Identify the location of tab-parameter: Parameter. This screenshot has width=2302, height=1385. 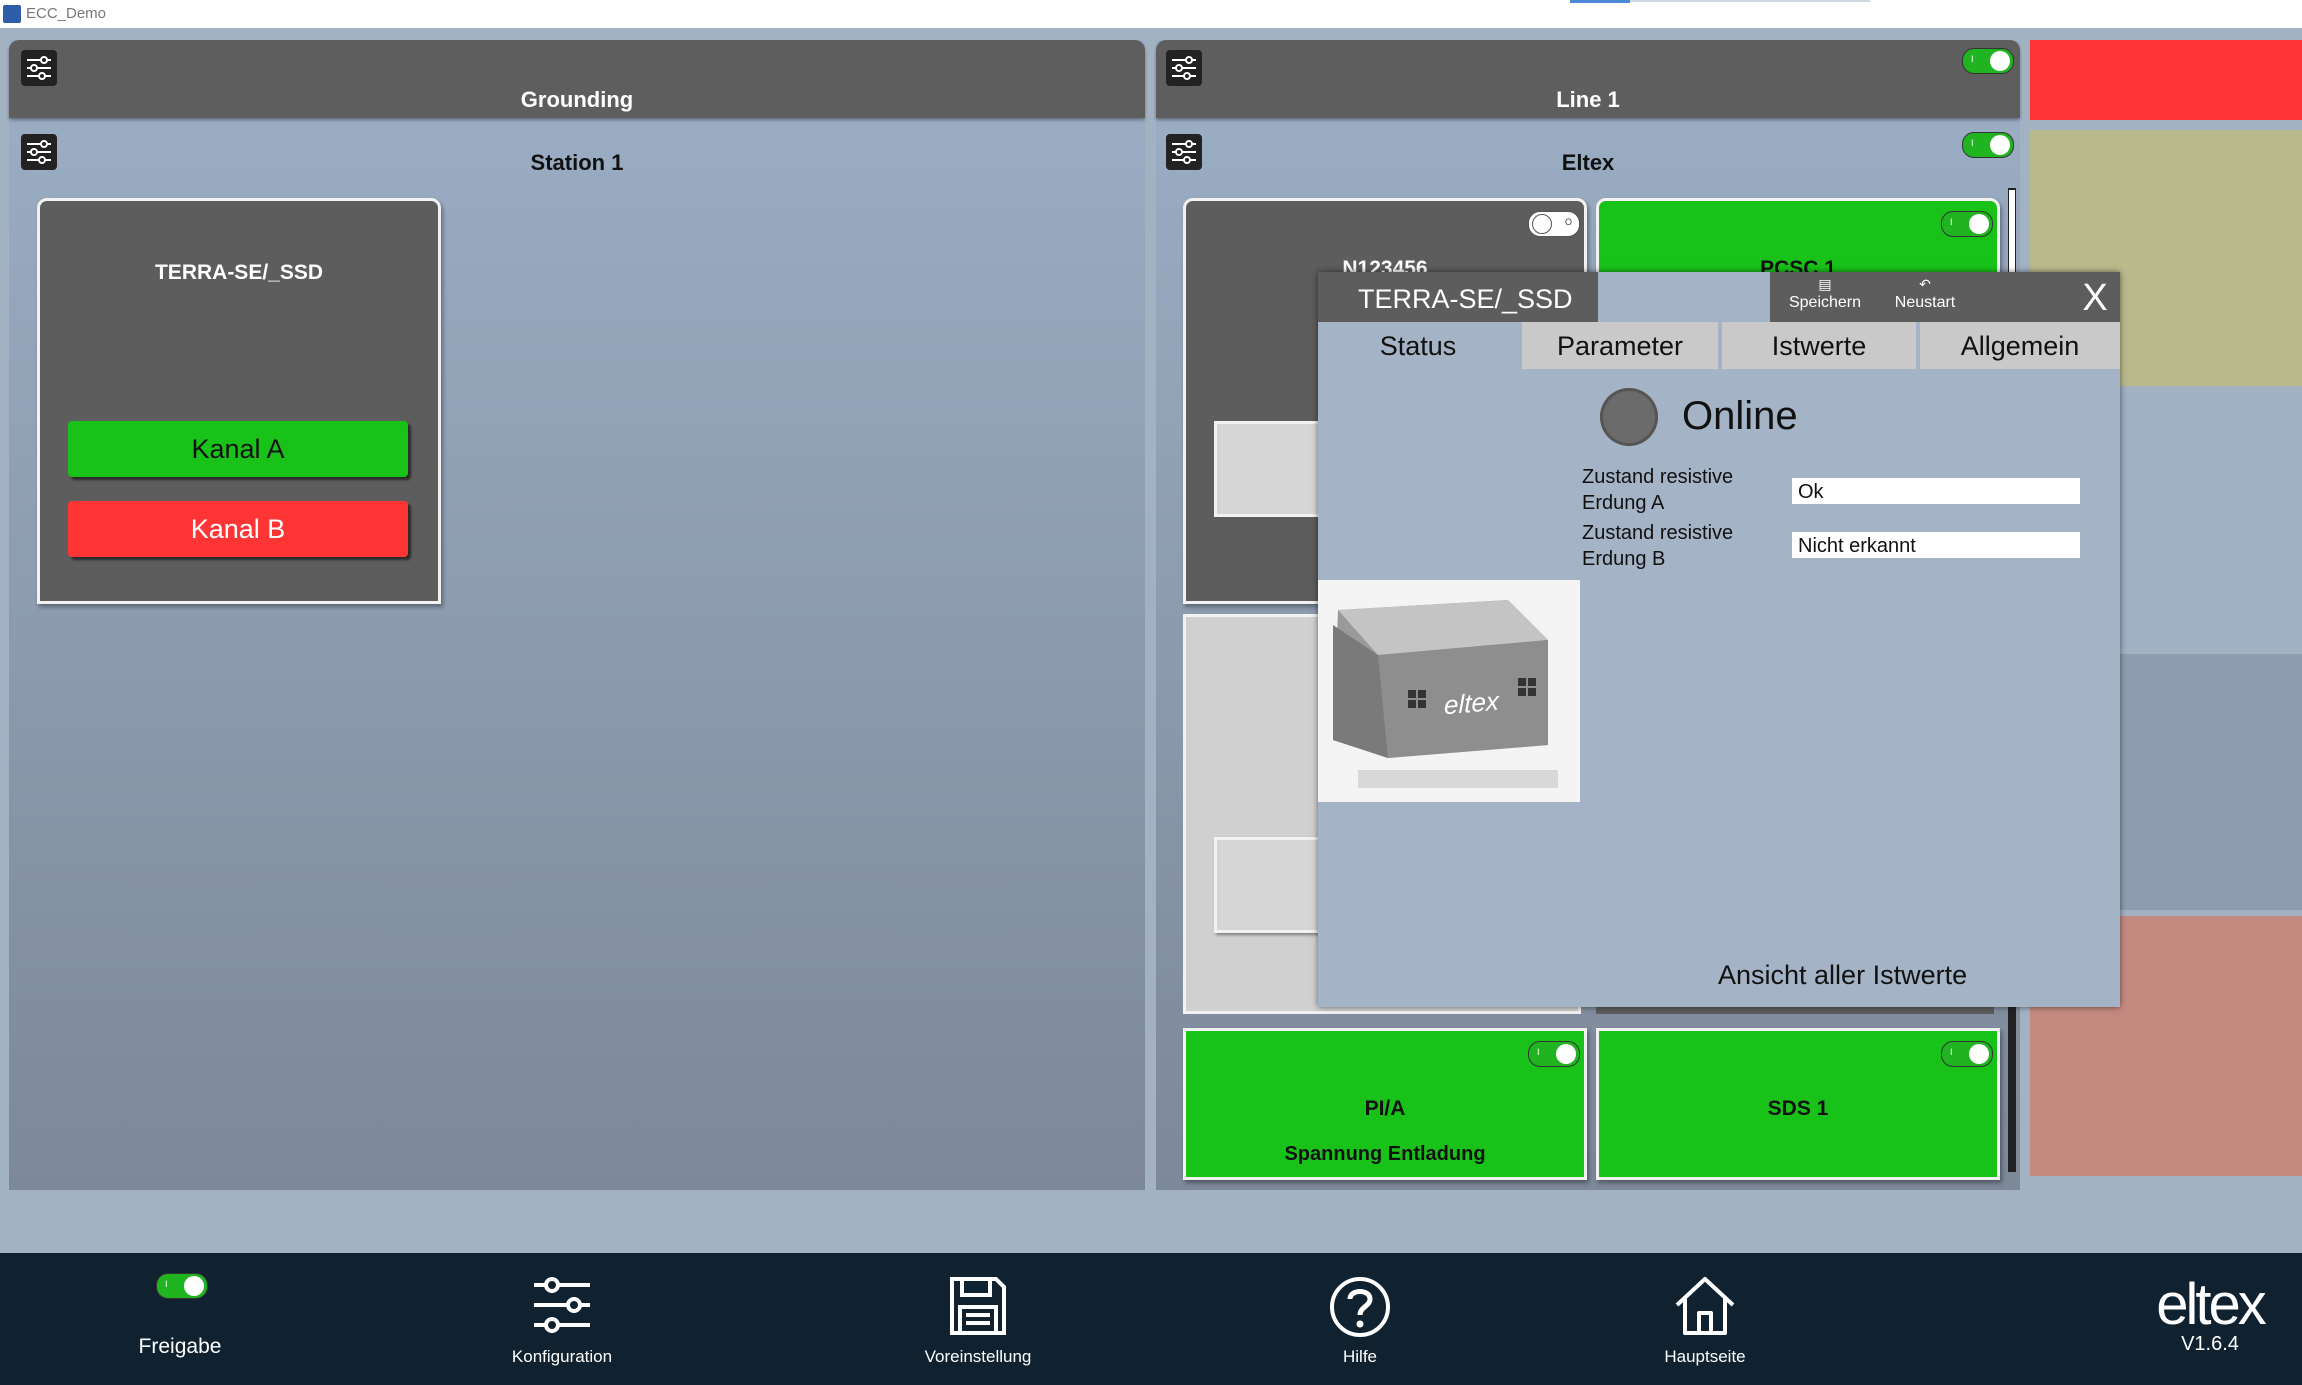
(1620, 345).